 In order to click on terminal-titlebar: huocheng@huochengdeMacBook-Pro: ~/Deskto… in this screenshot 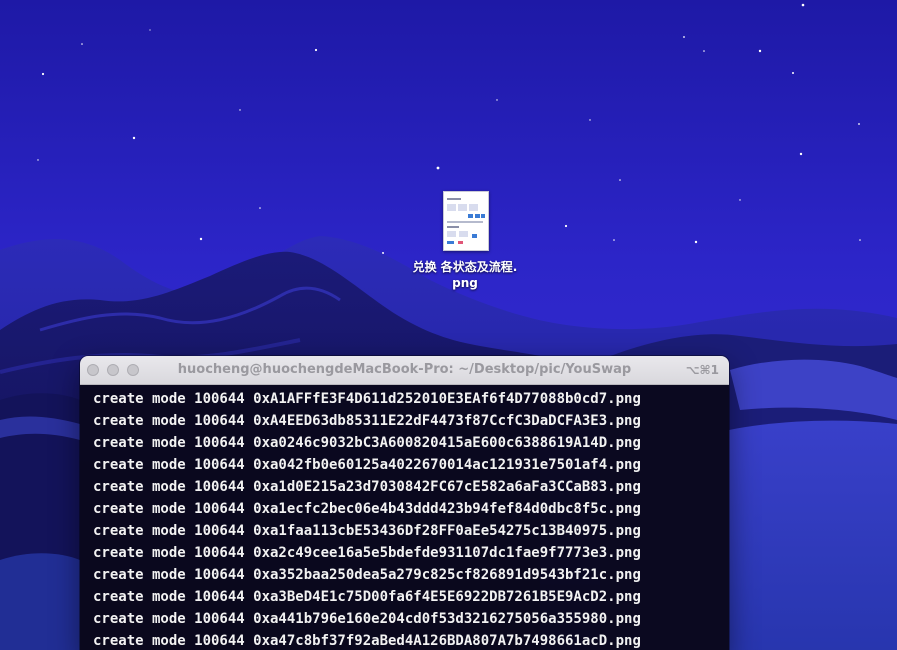, I will do `click(404, 370)`.